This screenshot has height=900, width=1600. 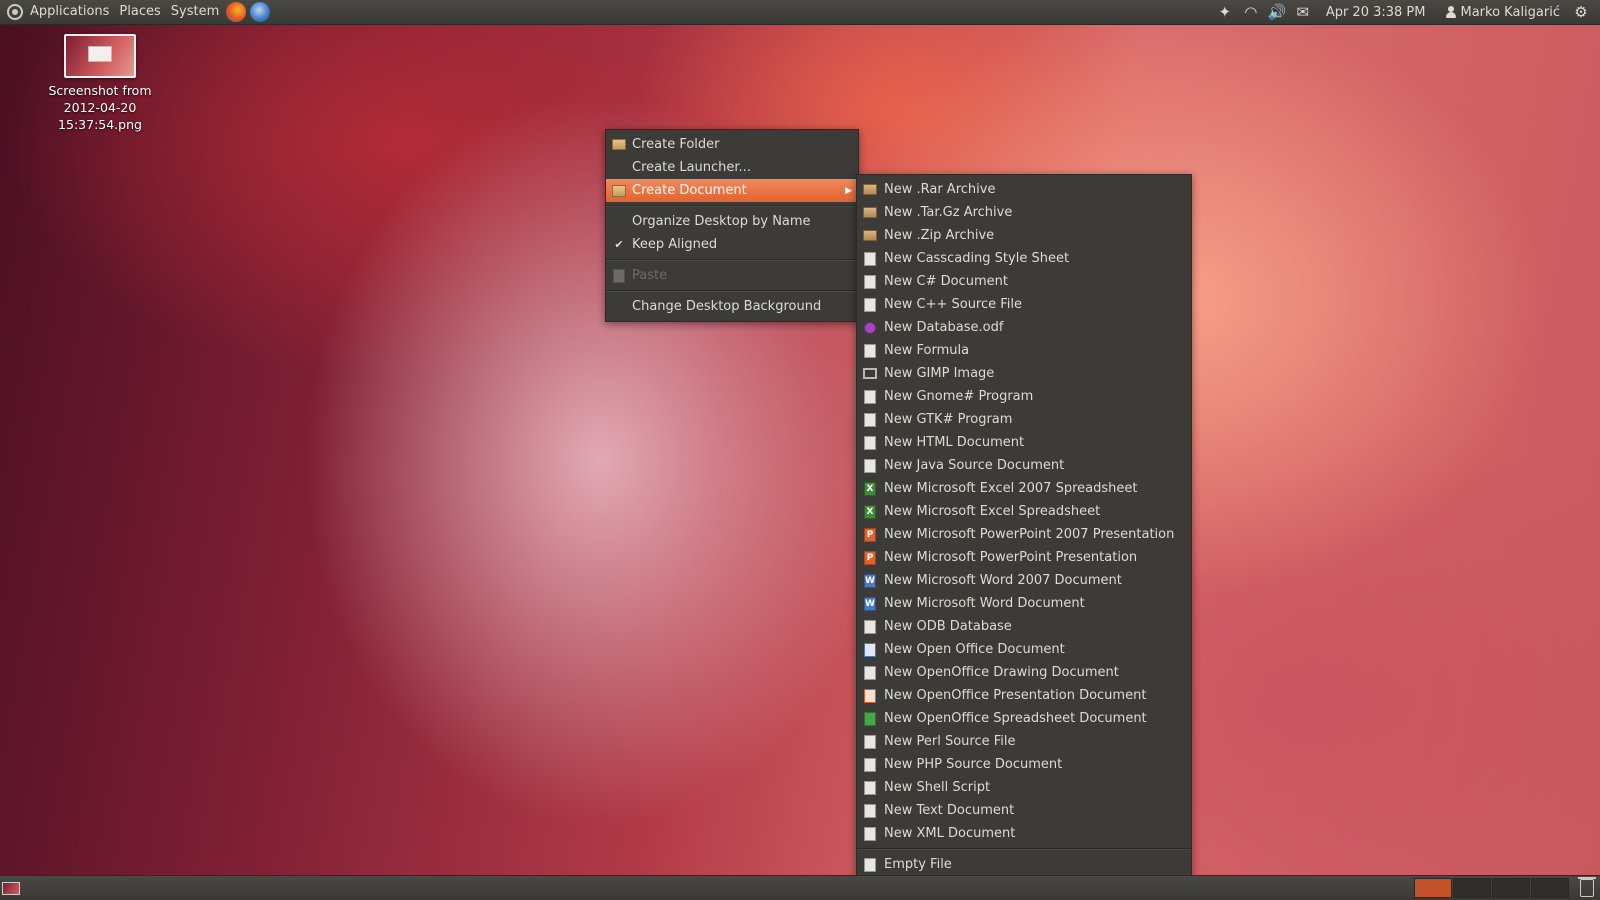 What do you see at coordinates (1277, 12) in the screenshot?
I see `volume-icon: 🔊` at bounding box center [1277, 12].